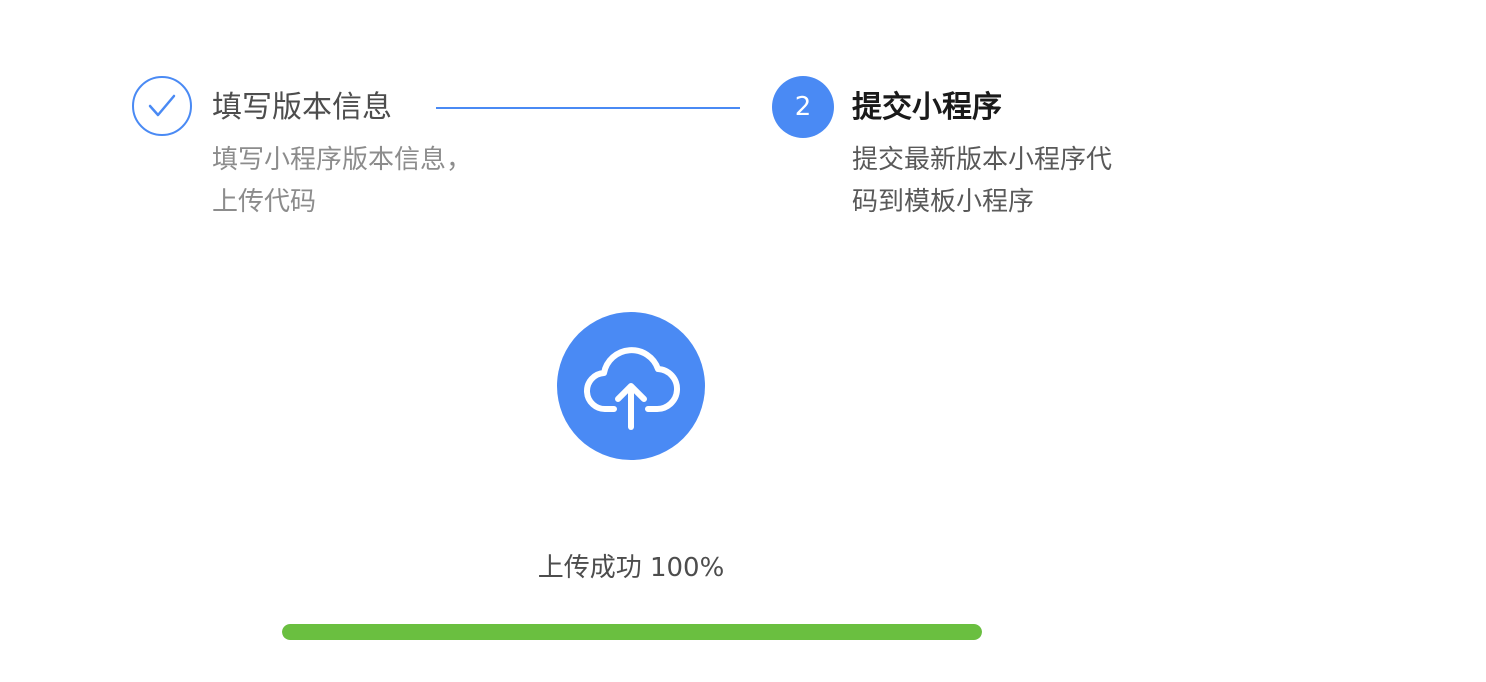  What do you see at coordinates (342, 160) in the screenshot?
I see `step-1-description-line1: 填写小程序版本信息，` at bounding box center [342, 160].